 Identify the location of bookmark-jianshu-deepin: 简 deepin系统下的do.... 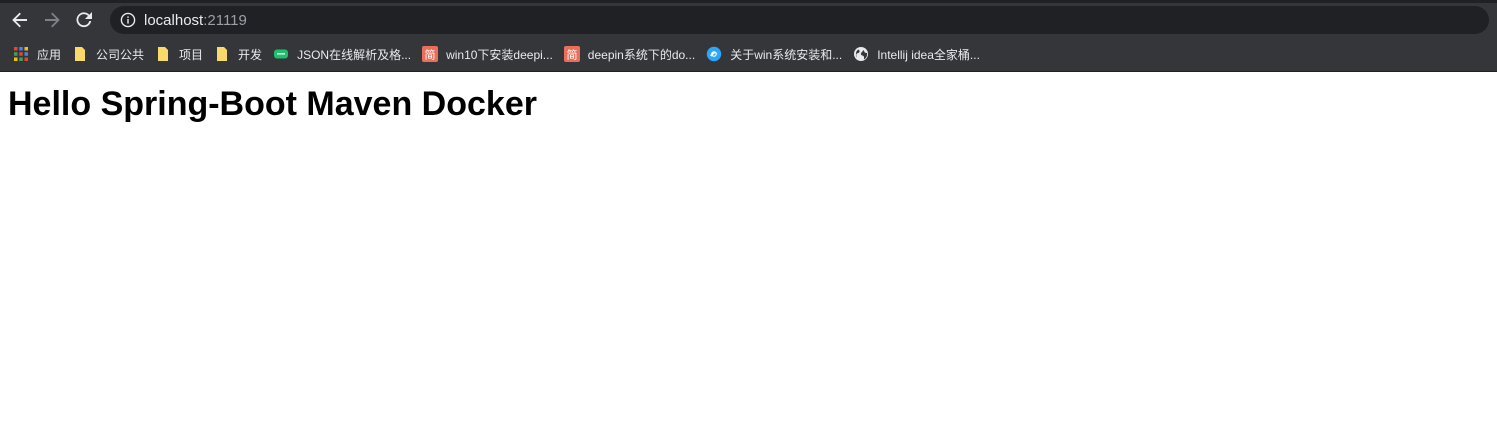
(632, 54).